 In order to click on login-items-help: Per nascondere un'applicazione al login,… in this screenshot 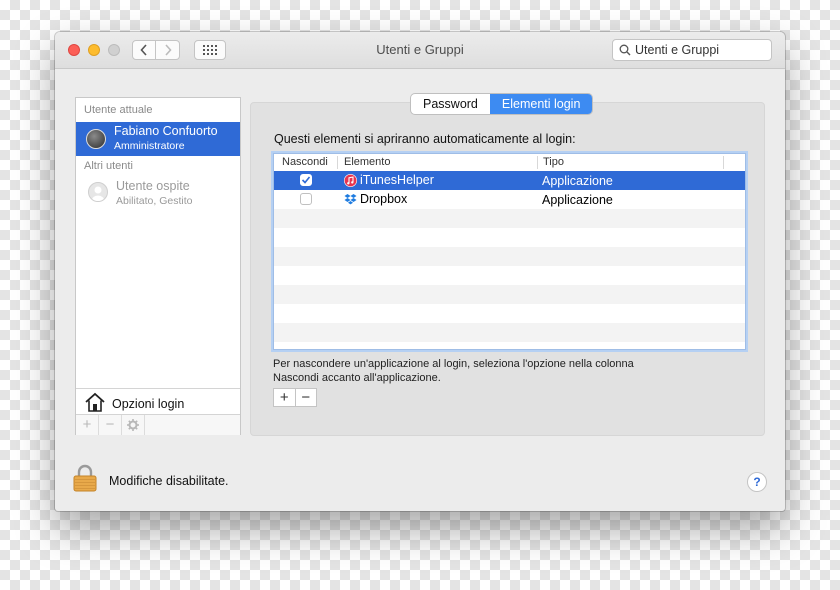, I will do `click(453, 371)`.